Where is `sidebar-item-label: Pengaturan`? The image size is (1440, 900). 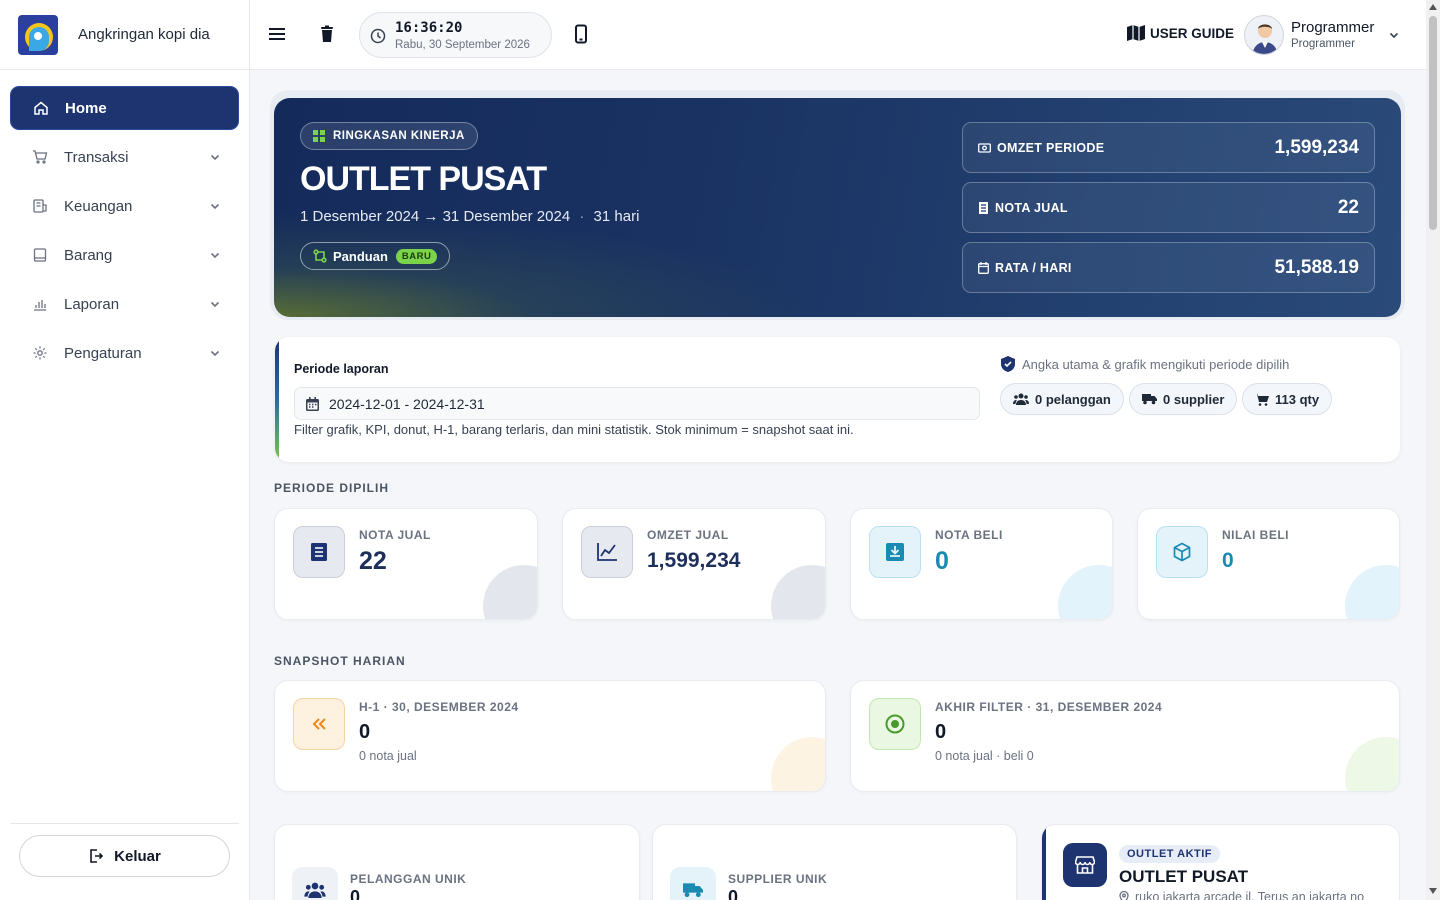 sidebar-item-label: Pengaturan is located at coordinates (103, 353).